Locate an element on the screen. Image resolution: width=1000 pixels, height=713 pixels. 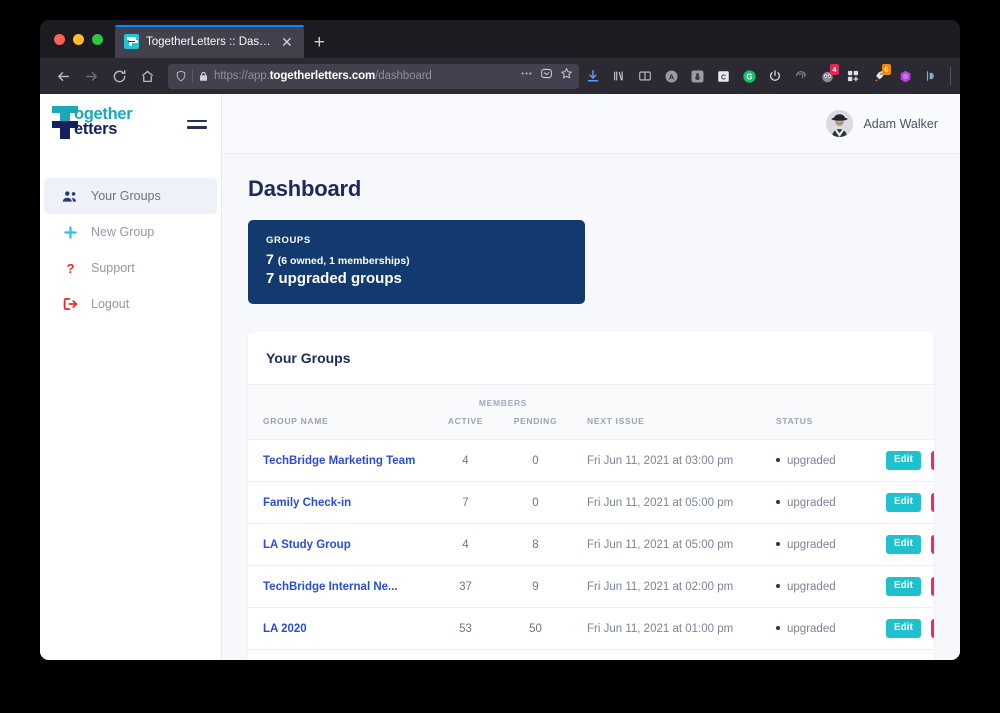
browser-tab-strip: TogetherLetters :: Dashboard ✕ + is located at coordinates (500, 39).